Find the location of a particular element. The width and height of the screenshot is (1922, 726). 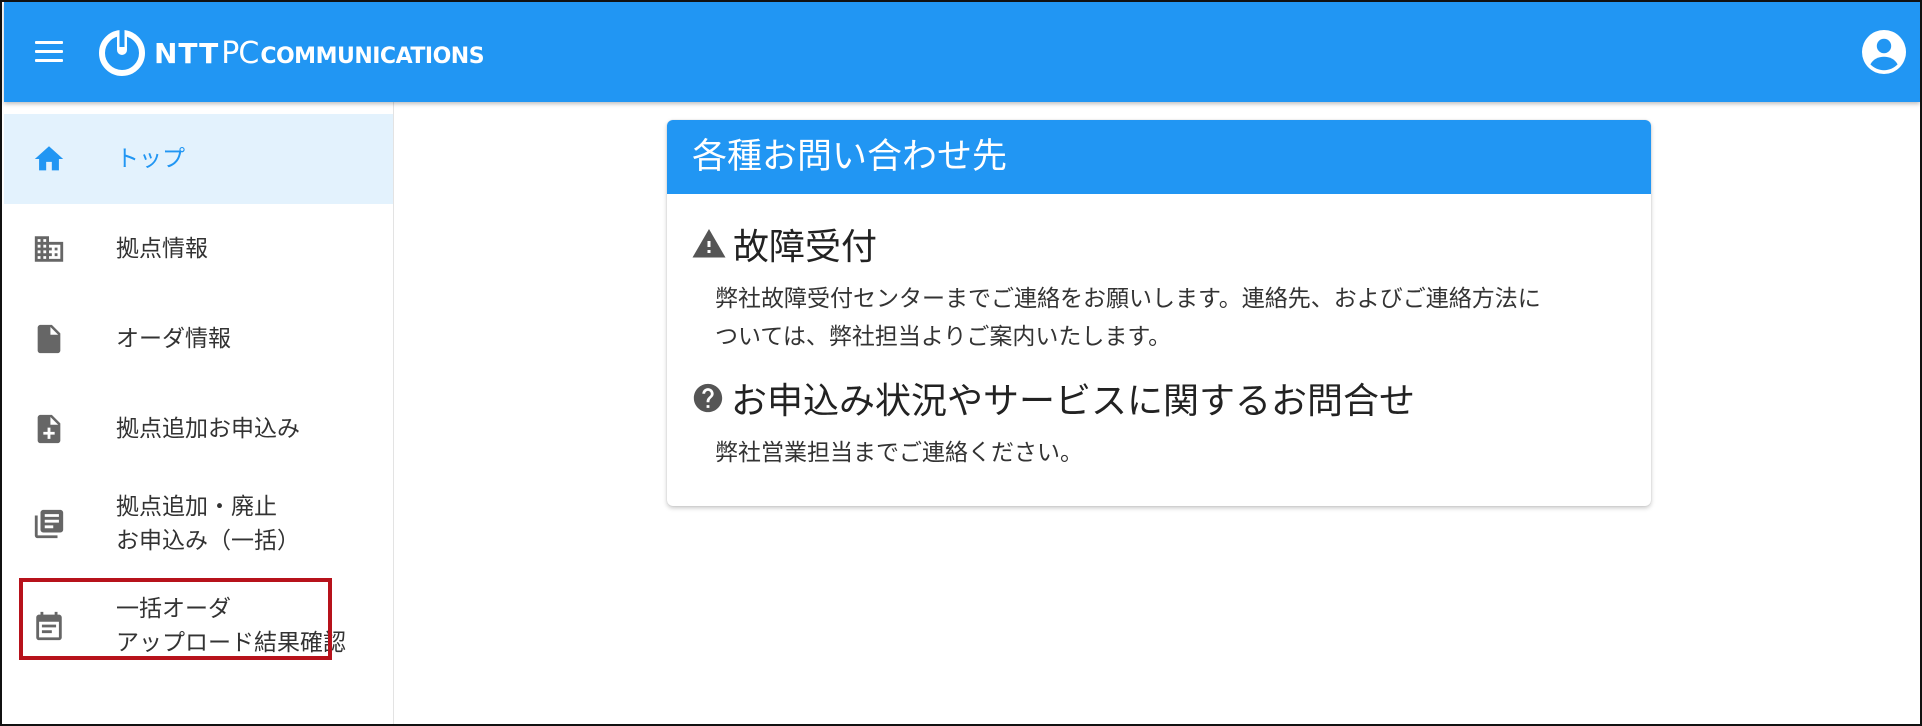

menu-button is located at coordinates (50, 52).